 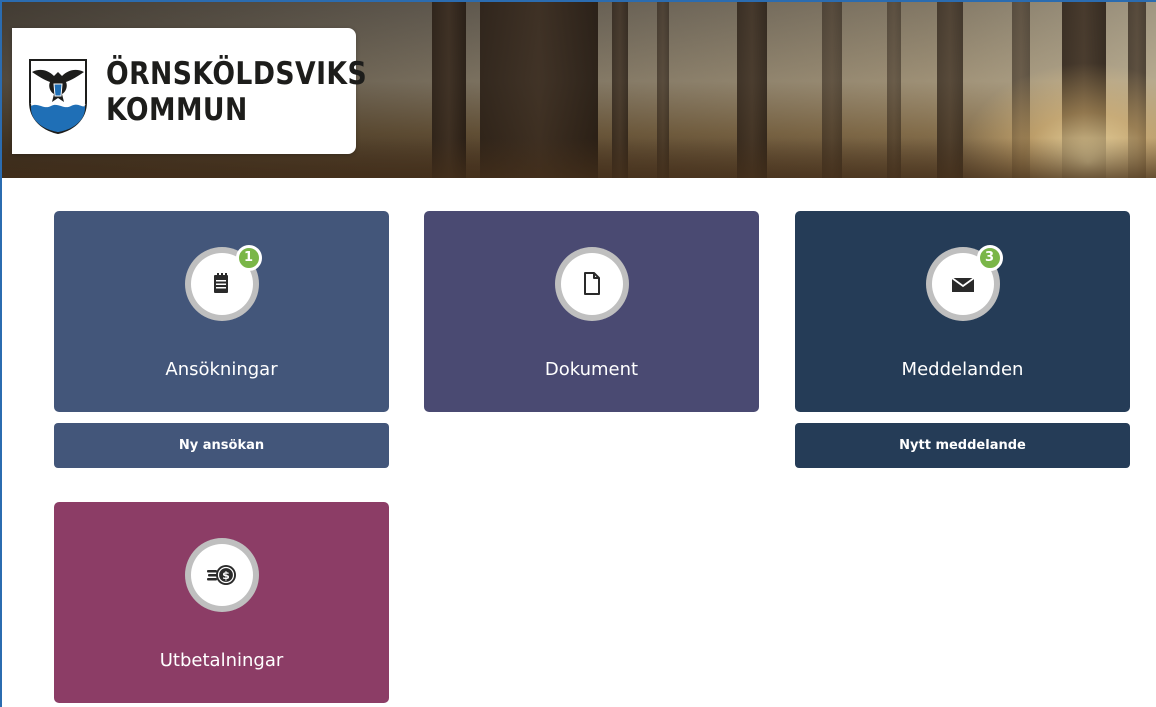 I want to click on document-icon, so click(x=591, y=283).